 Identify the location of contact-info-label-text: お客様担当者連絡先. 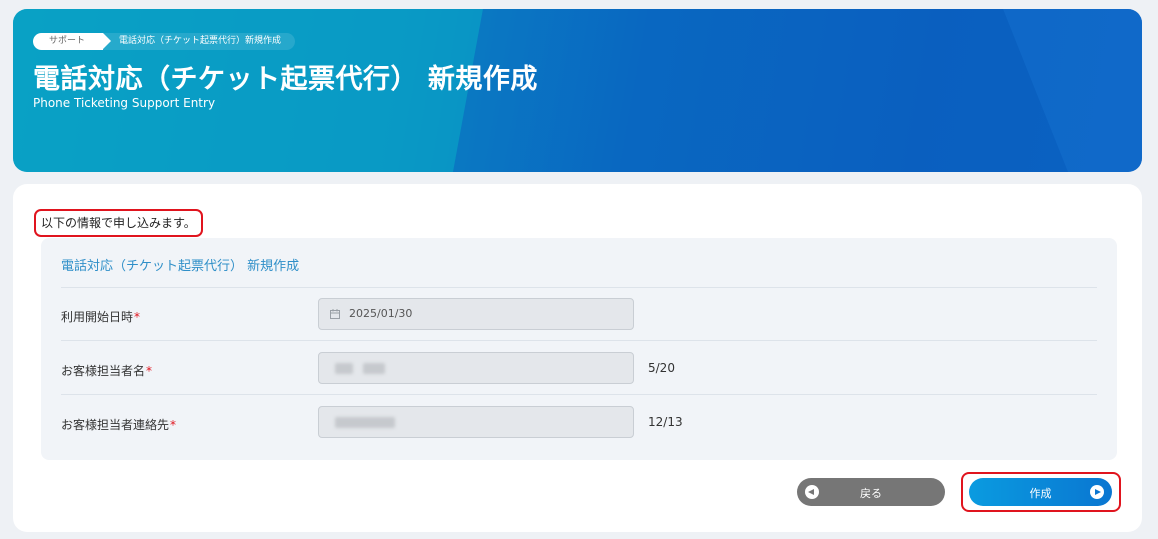
(115, 425).